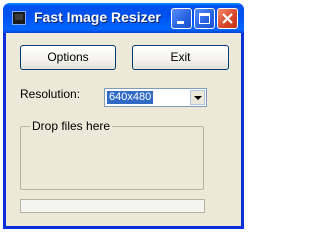  Describe the element at coordinates (197, 97) in the screenshot. I see `dropdown-arrow-icon` at that location.